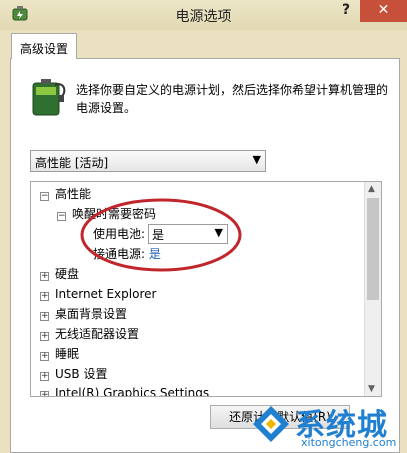  What do you see at coordinates (373, 249) in the screenshot?
I see `scrollbar-thumb` at bounding box center [373, 249].